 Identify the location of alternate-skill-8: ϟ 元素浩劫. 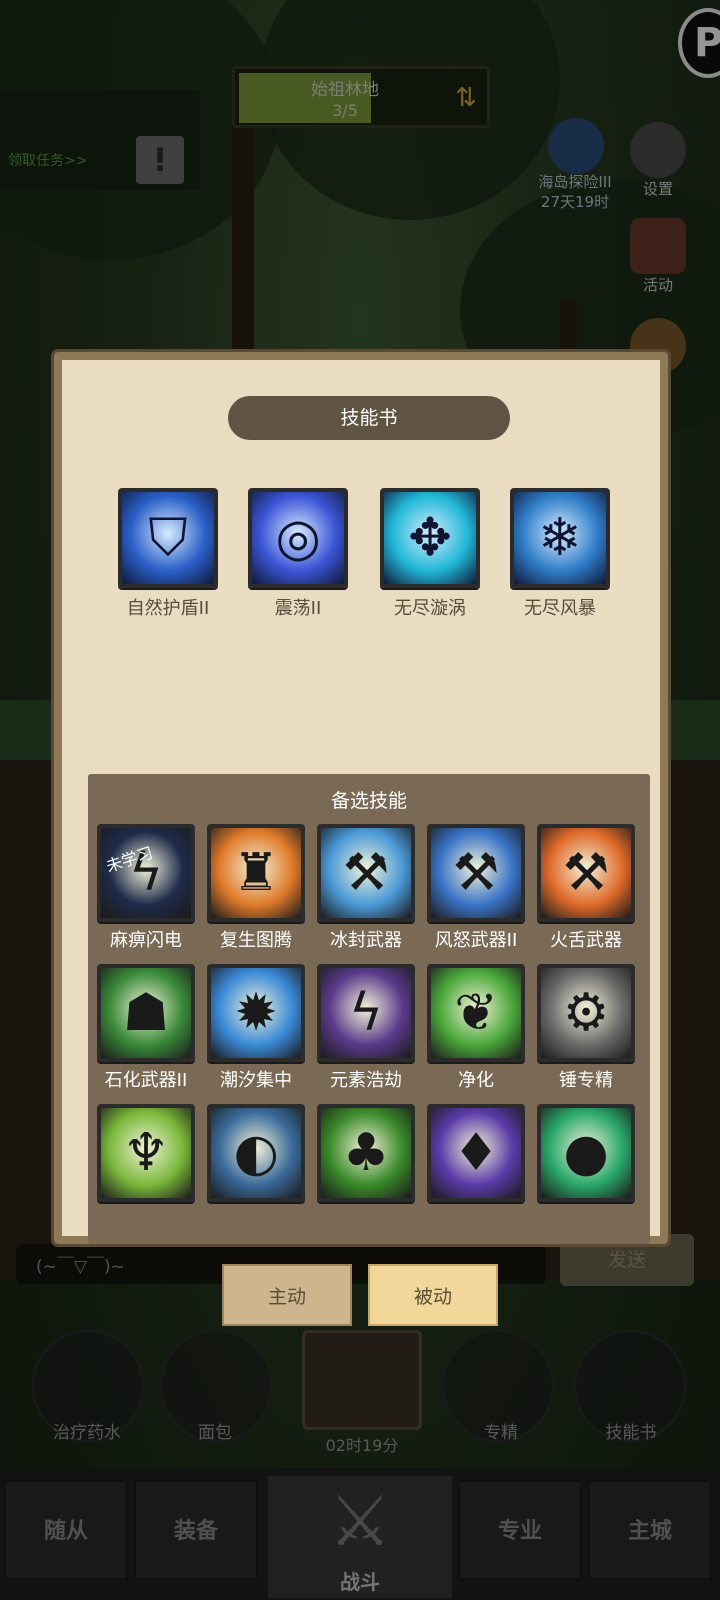
(366, 1028).